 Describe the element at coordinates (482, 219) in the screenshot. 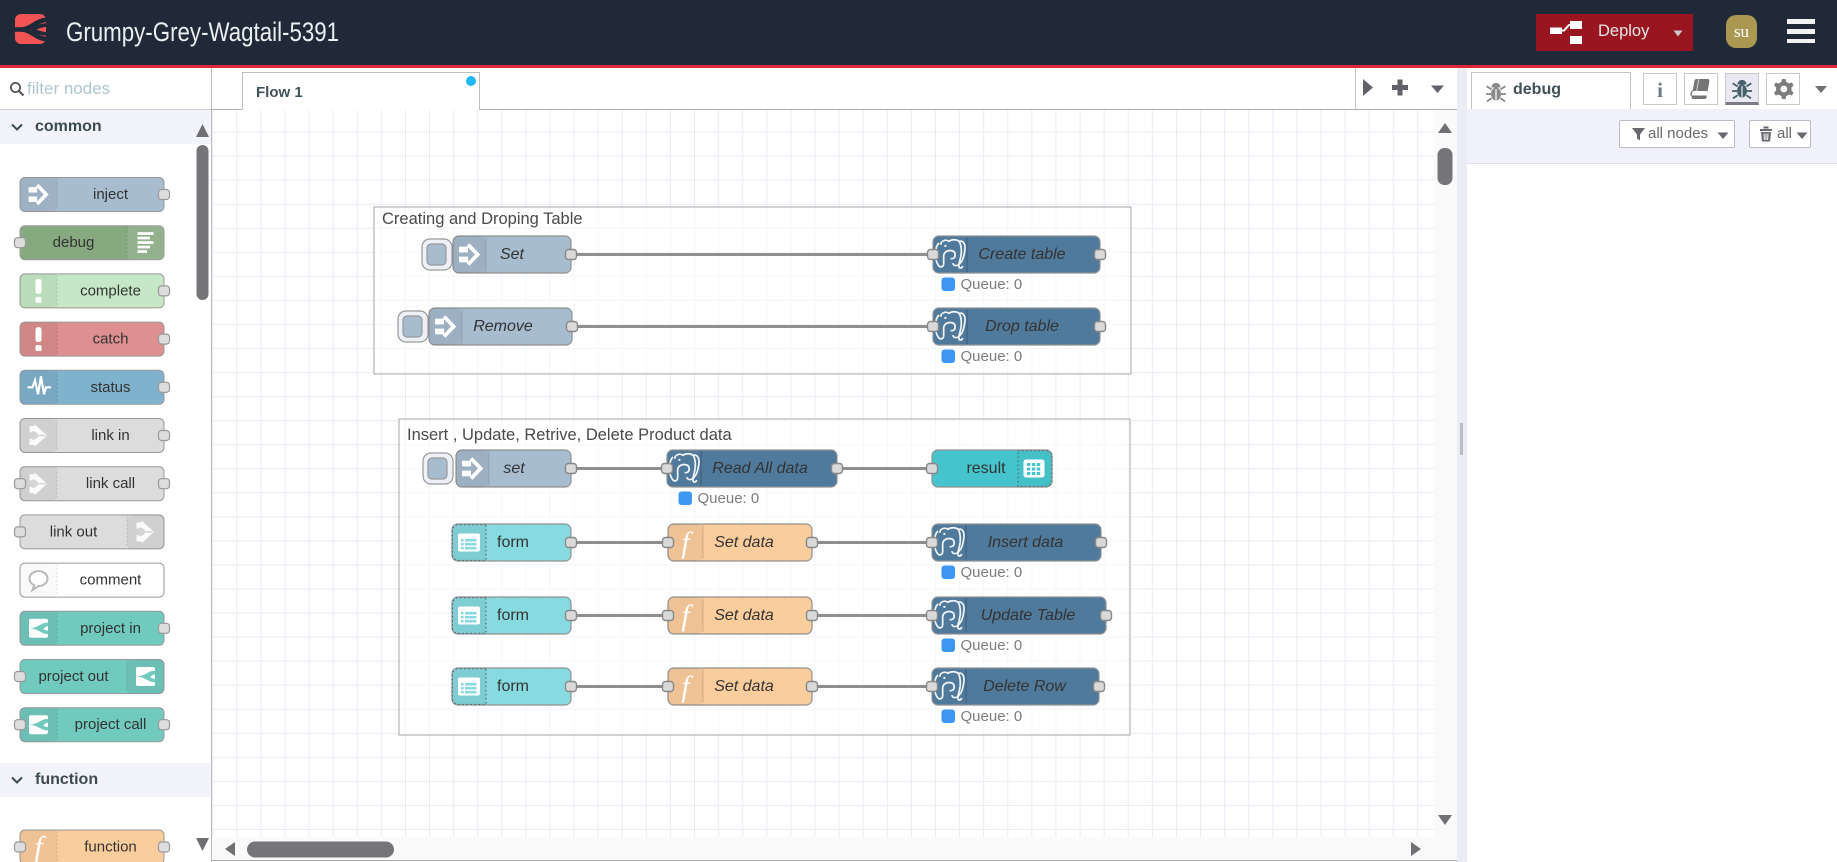

I see `svg-text: Creating and Droping Table` at that location.